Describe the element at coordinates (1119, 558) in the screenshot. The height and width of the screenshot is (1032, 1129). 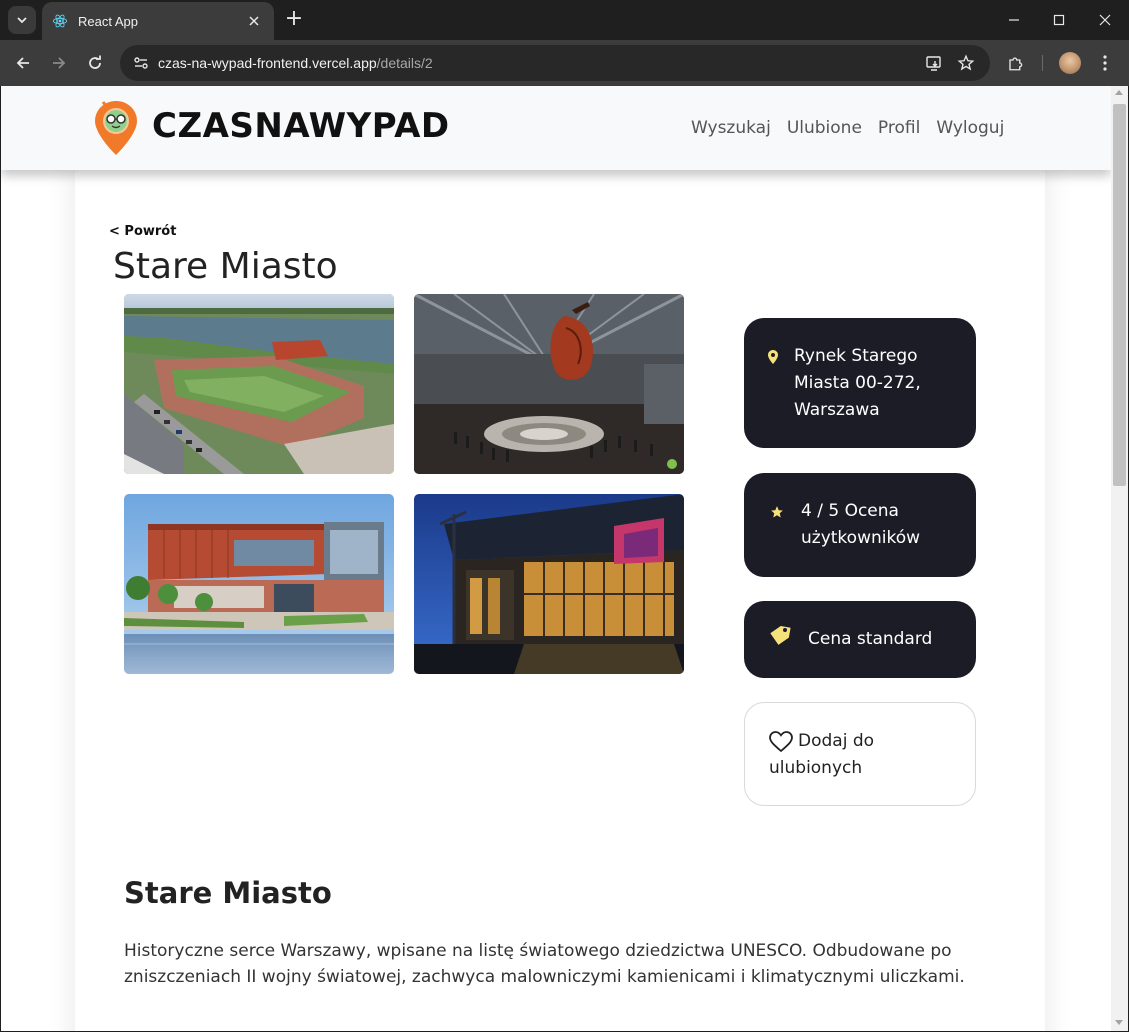
I see `page-scrollbar` at that location.